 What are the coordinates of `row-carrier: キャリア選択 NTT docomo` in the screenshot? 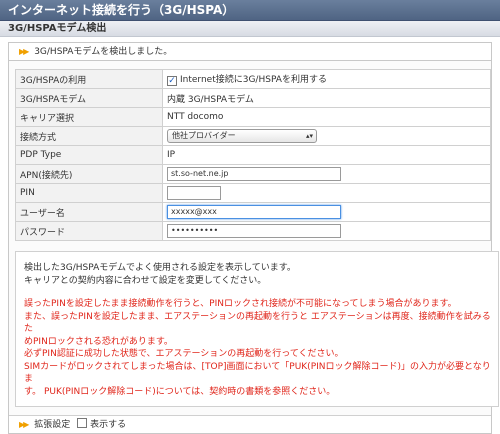 It's located at (253, 117).